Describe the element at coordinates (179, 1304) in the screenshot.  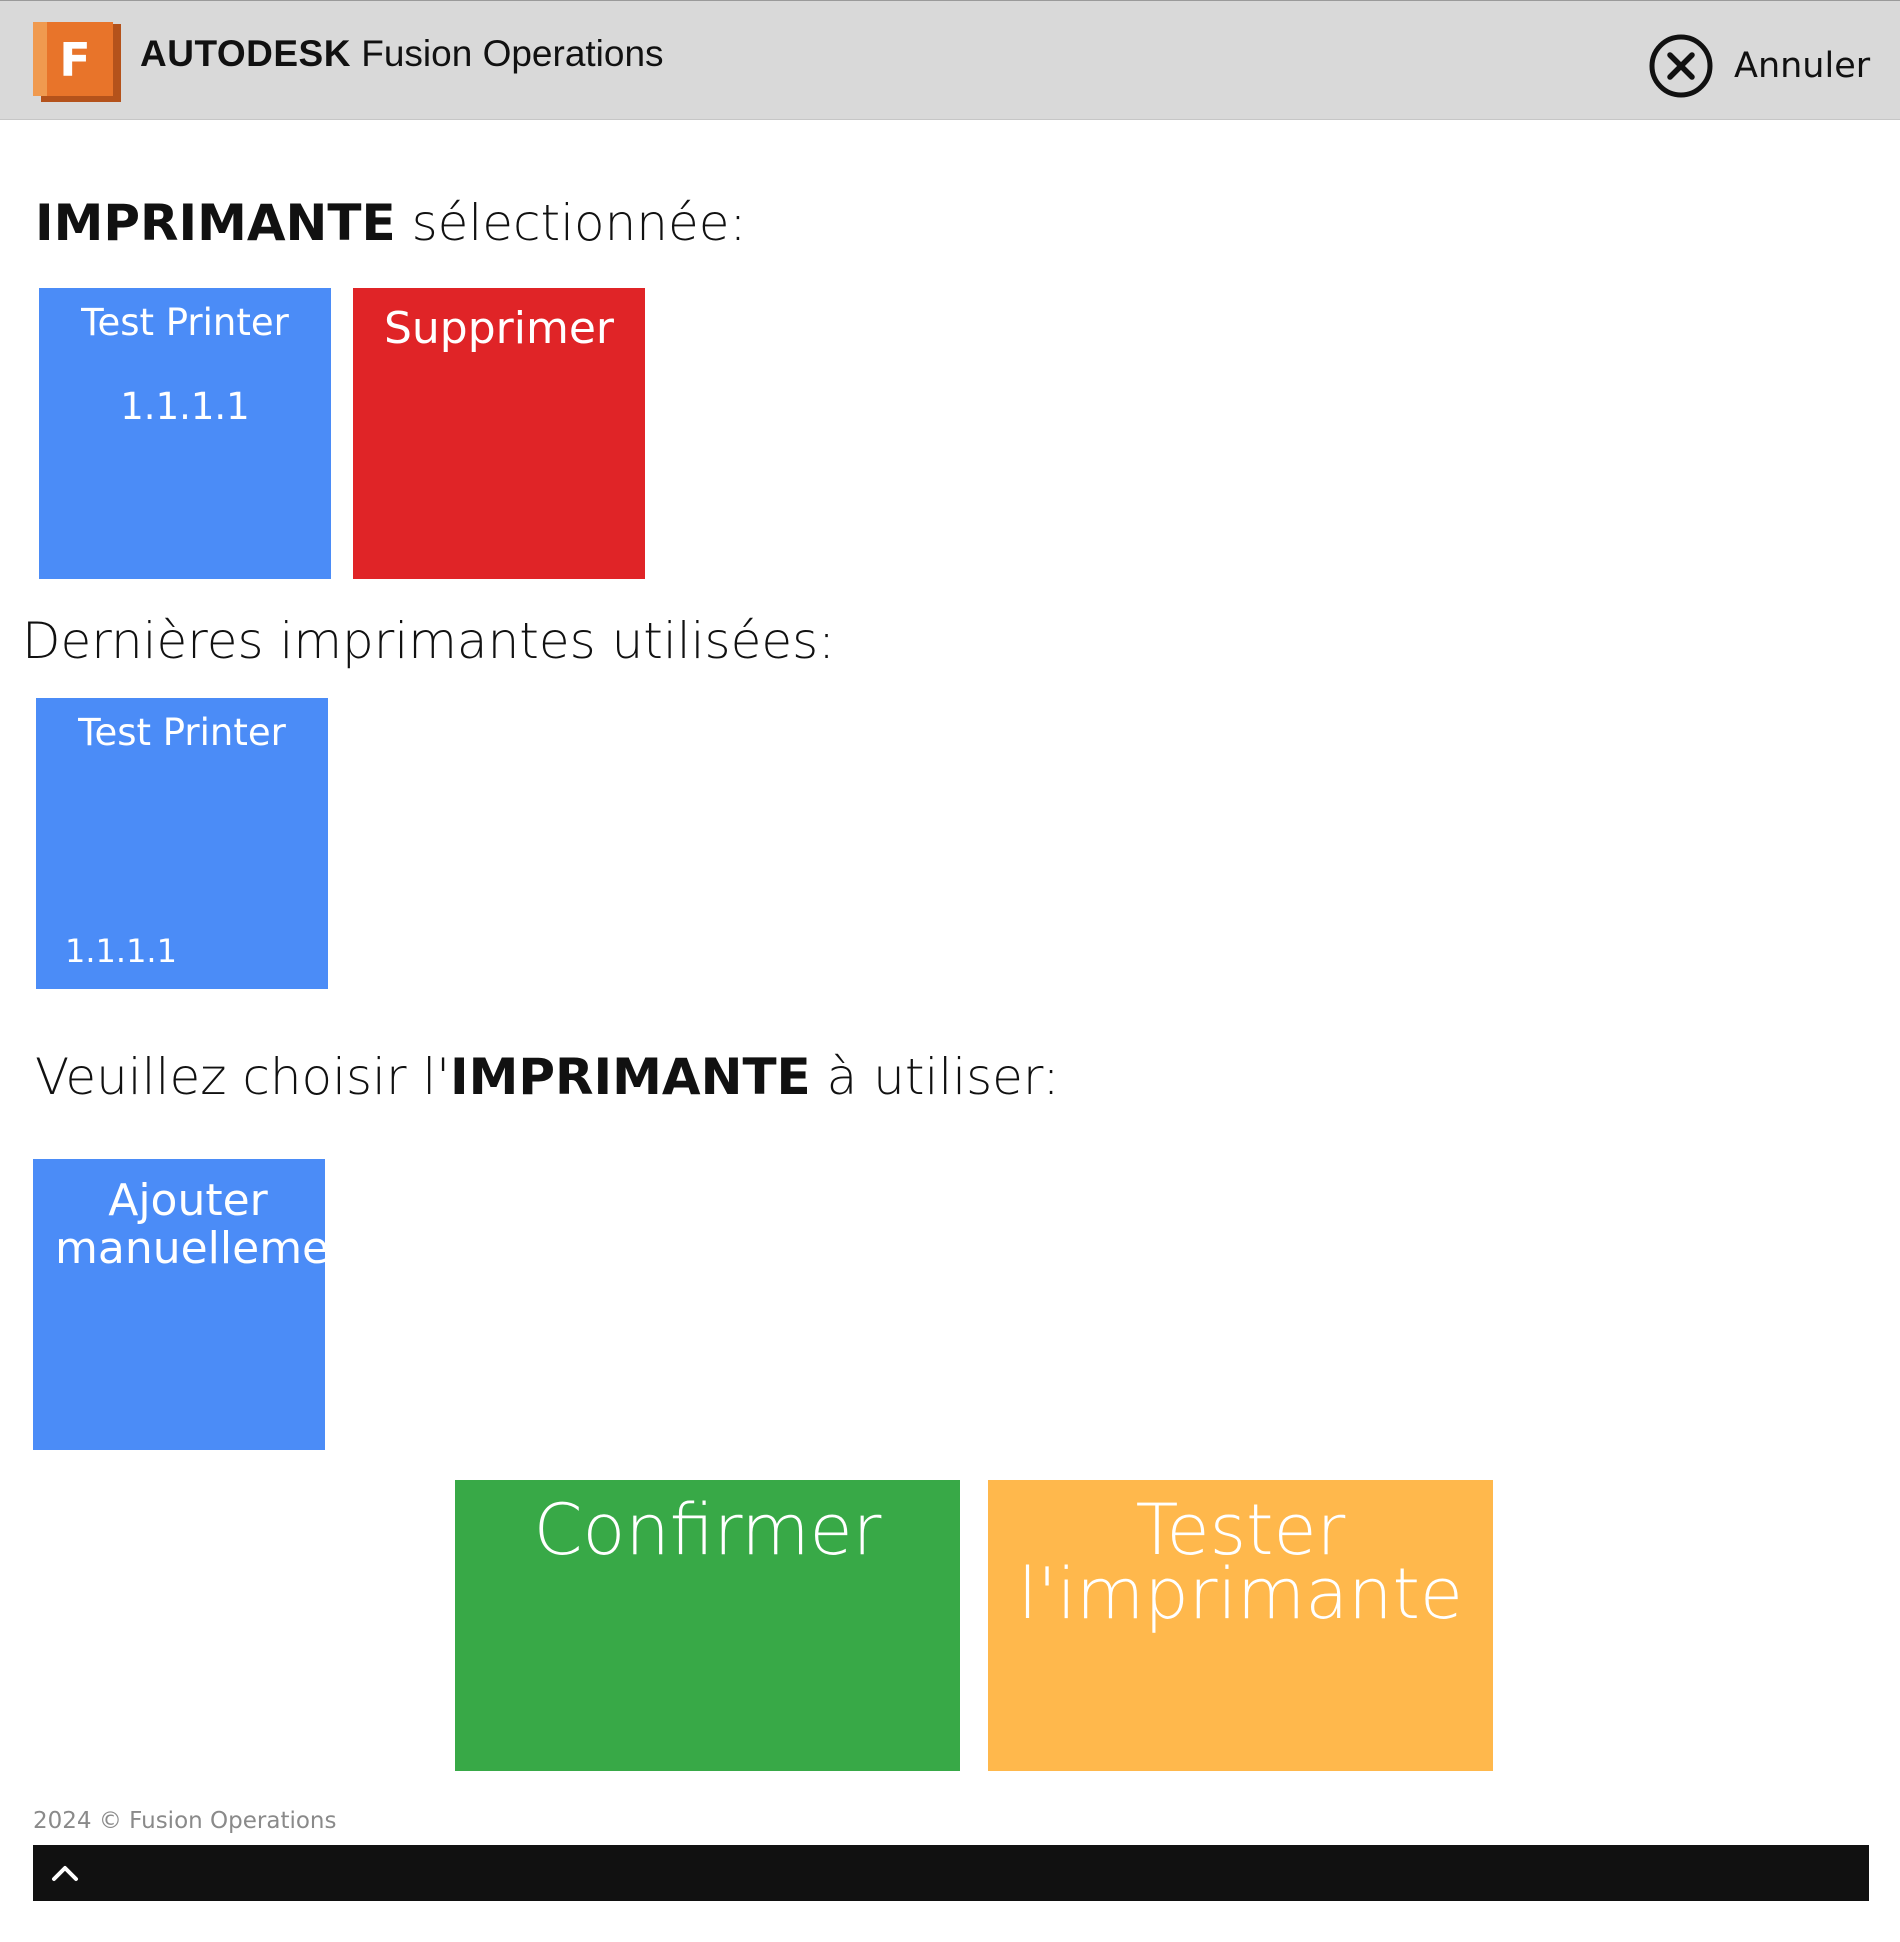
I see `add-manually-button: Ajouter manuellement` at that location.